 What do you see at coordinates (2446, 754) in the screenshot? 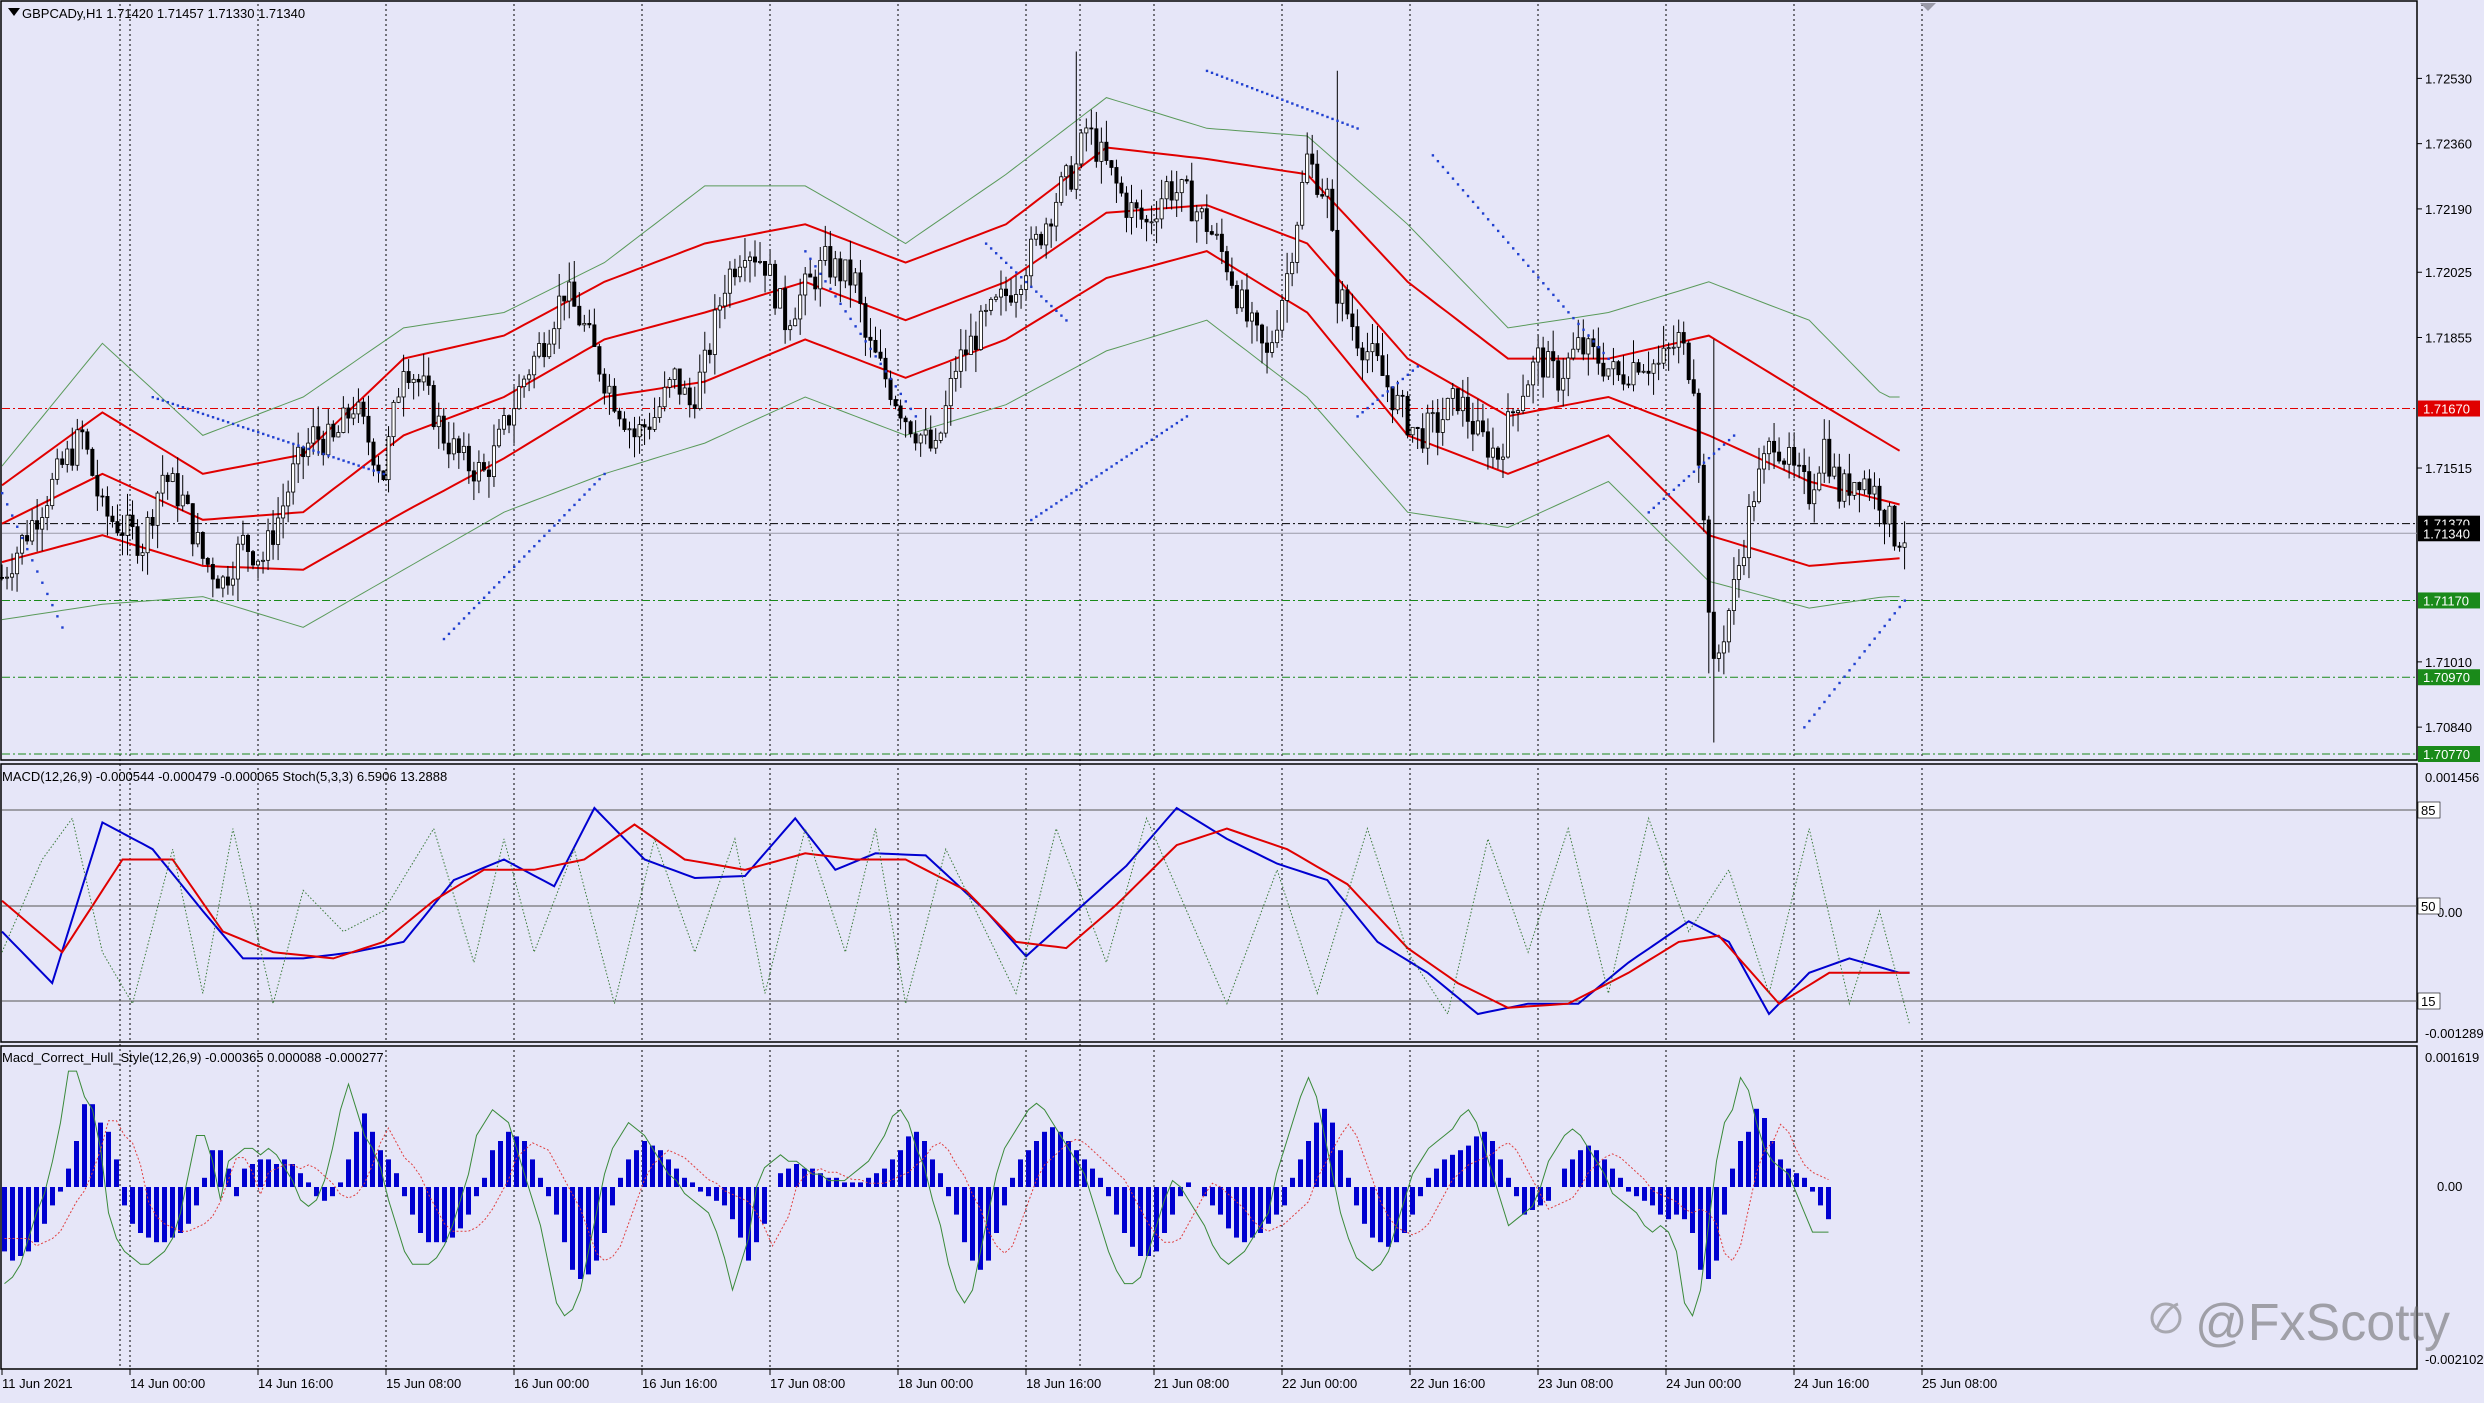
I see `price-label-text: 1.70770` at bounding box center [2446, 754].